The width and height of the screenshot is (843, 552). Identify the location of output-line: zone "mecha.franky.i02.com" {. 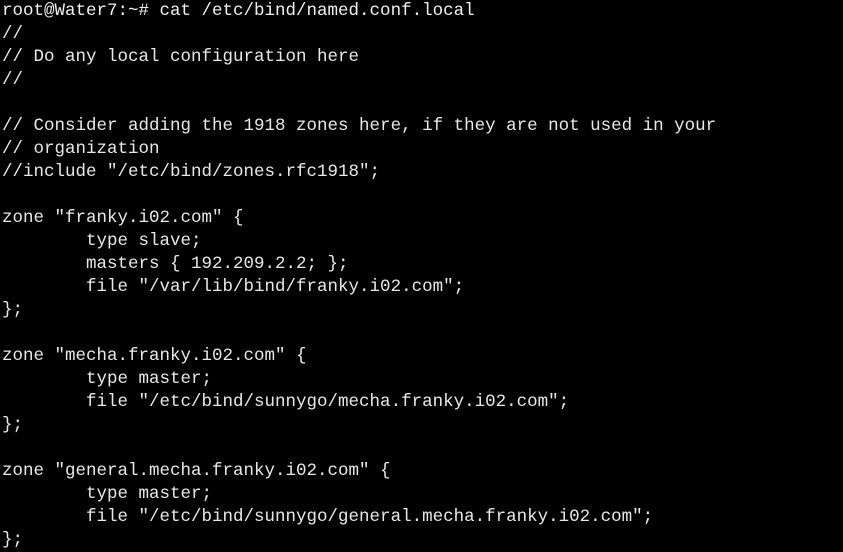
(154, 356).